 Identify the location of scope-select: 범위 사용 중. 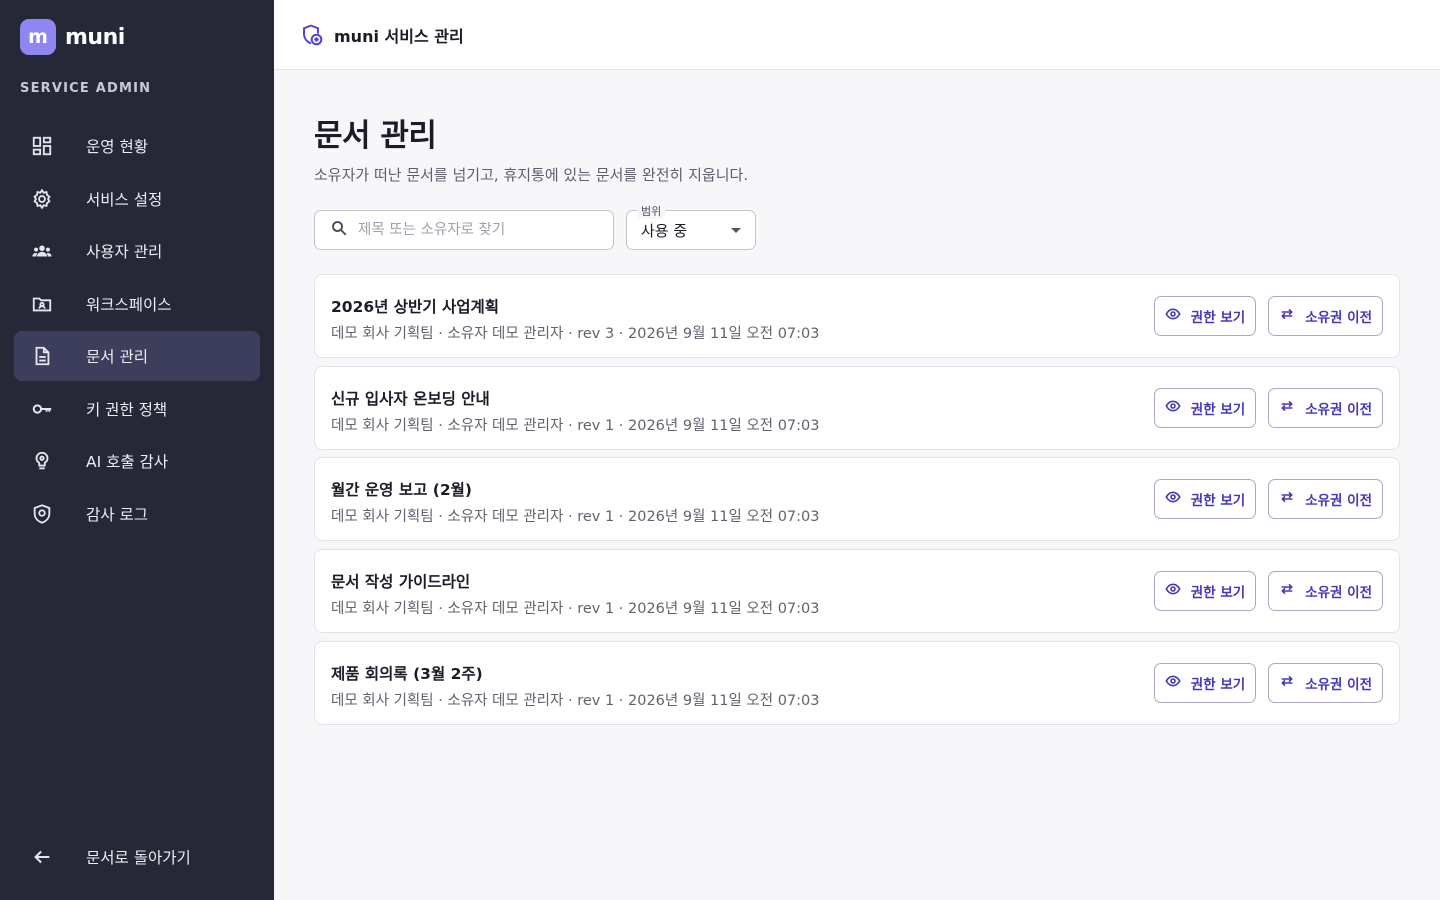
(691, 226).